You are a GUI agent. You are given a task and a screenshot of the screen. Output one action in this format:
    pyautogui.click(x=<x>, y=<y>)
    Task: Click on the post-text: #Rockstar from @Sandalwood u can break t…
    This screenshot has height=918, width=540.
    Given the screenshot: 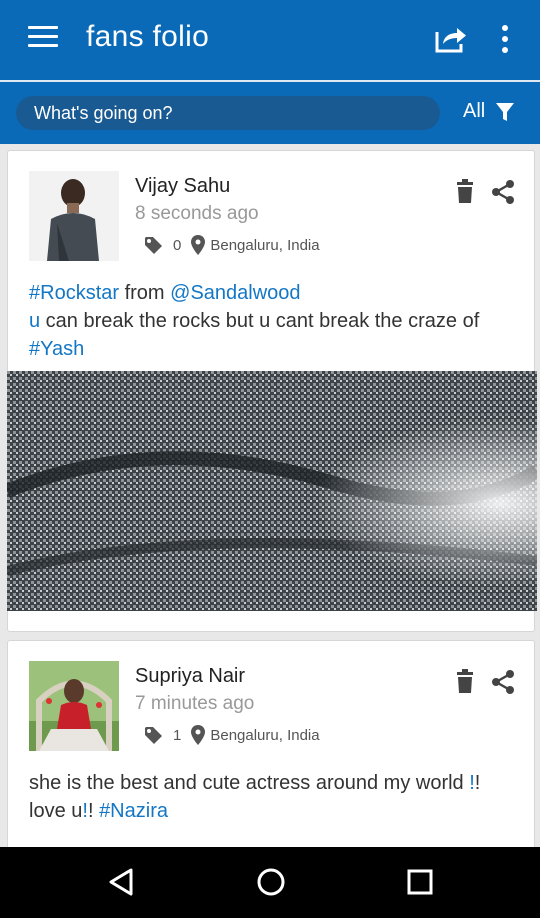 What is the action you would take?
    pyautogui.click(x=274, y=321)
    